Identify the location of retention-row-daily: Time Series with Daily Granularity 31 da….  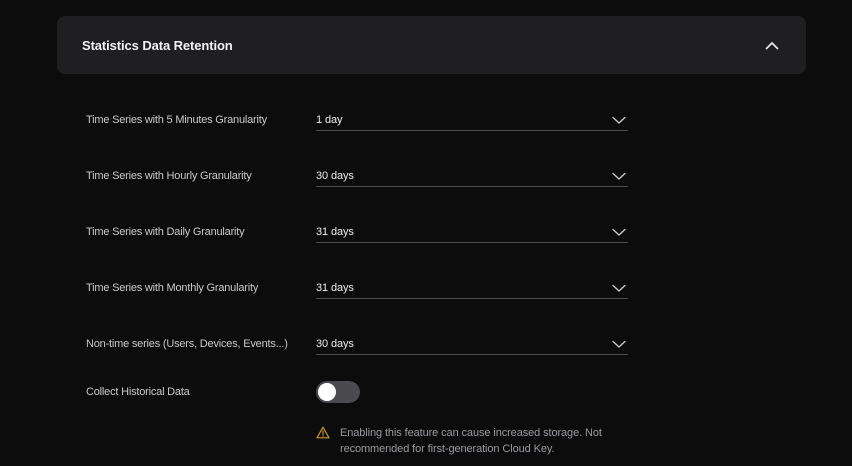
(357, 232).